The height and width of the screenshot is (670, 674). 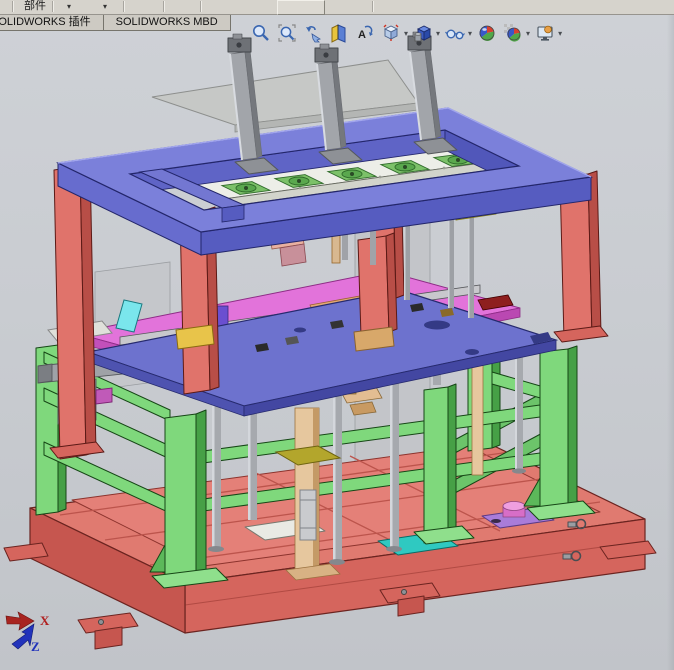 I want to click on tab-solidworks-addins: SOLIDWORKS 插件, so click(x=52, y=22).